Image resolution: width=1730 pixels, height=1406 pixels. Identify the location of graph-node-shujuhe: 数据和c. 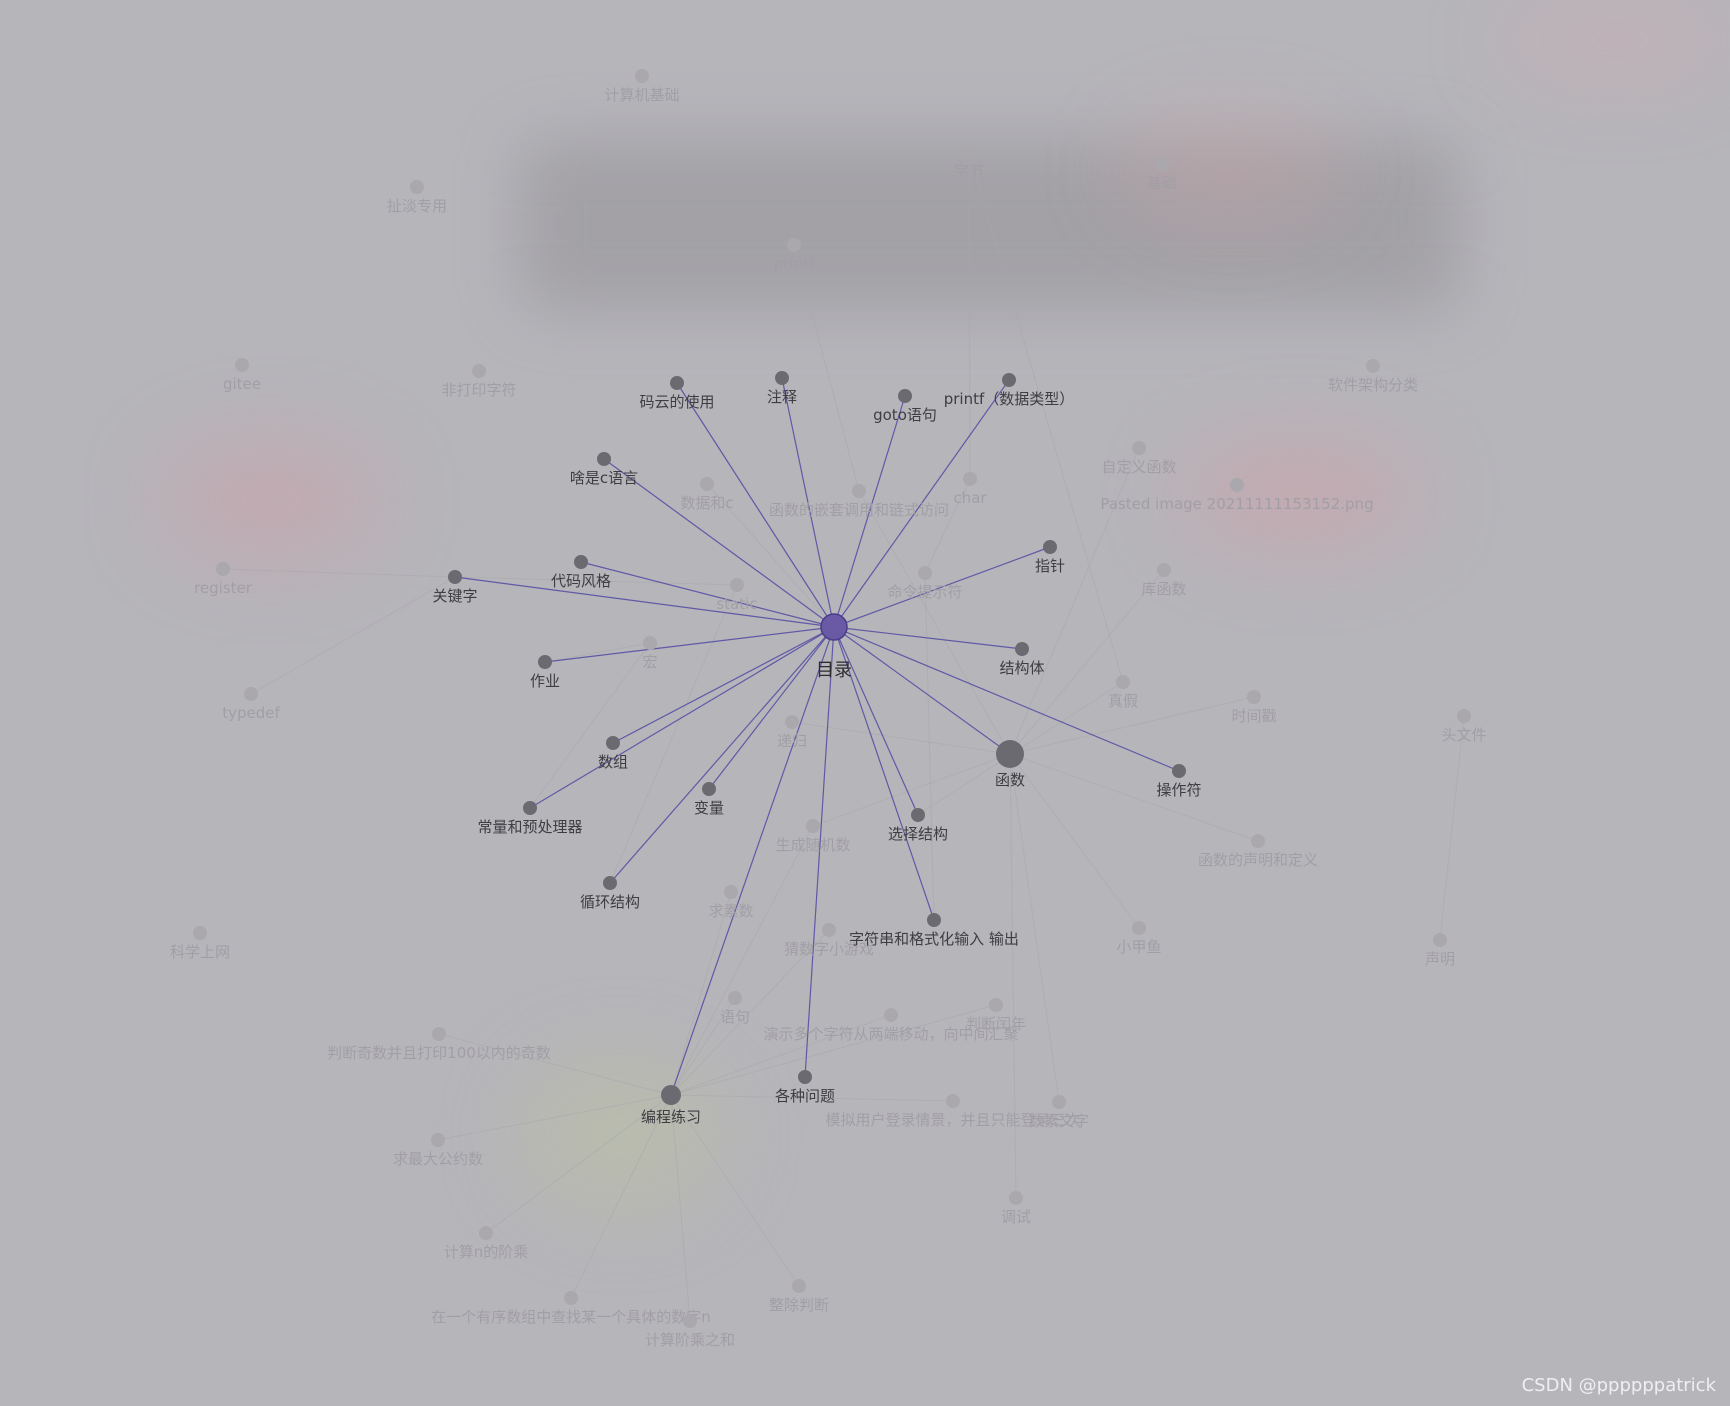
(707, 494).